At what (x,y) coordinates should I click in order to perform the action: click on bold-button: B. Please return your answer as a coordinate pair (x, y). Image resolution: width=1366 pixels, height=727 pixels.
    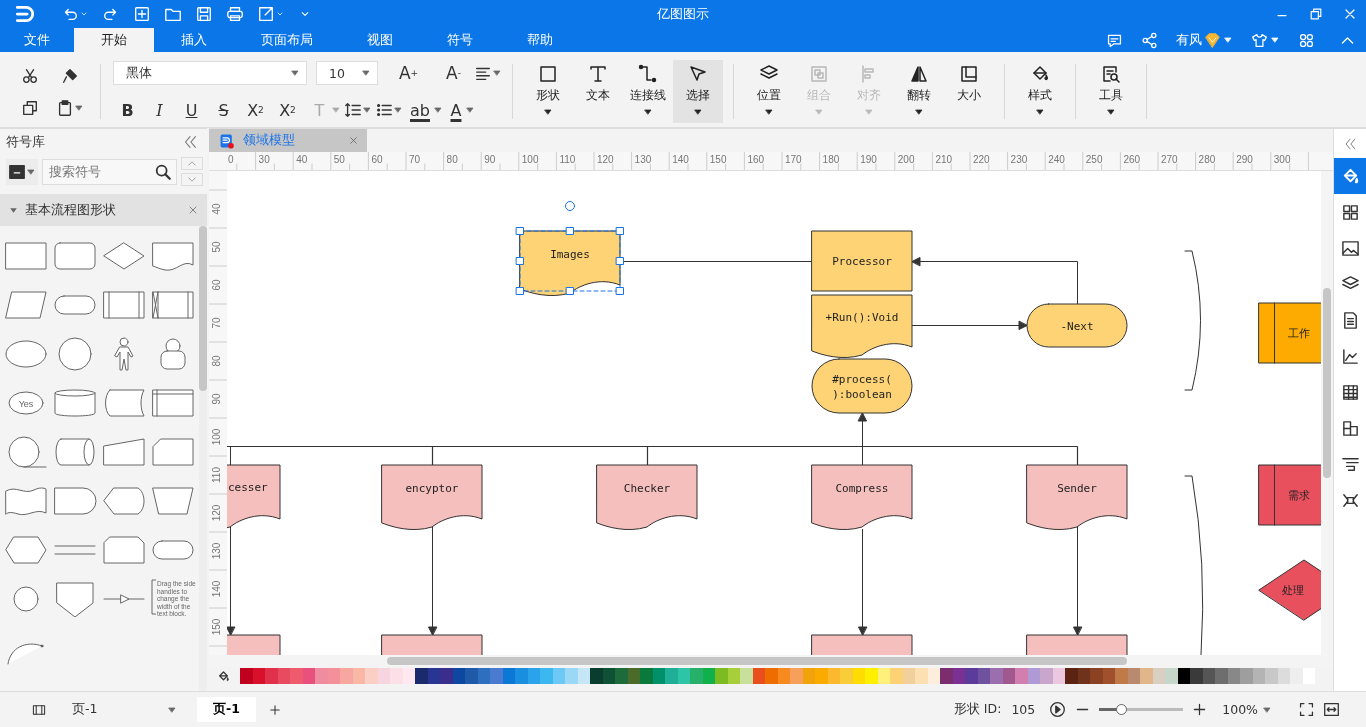
    Looking at the image, I should click on (127, 110).